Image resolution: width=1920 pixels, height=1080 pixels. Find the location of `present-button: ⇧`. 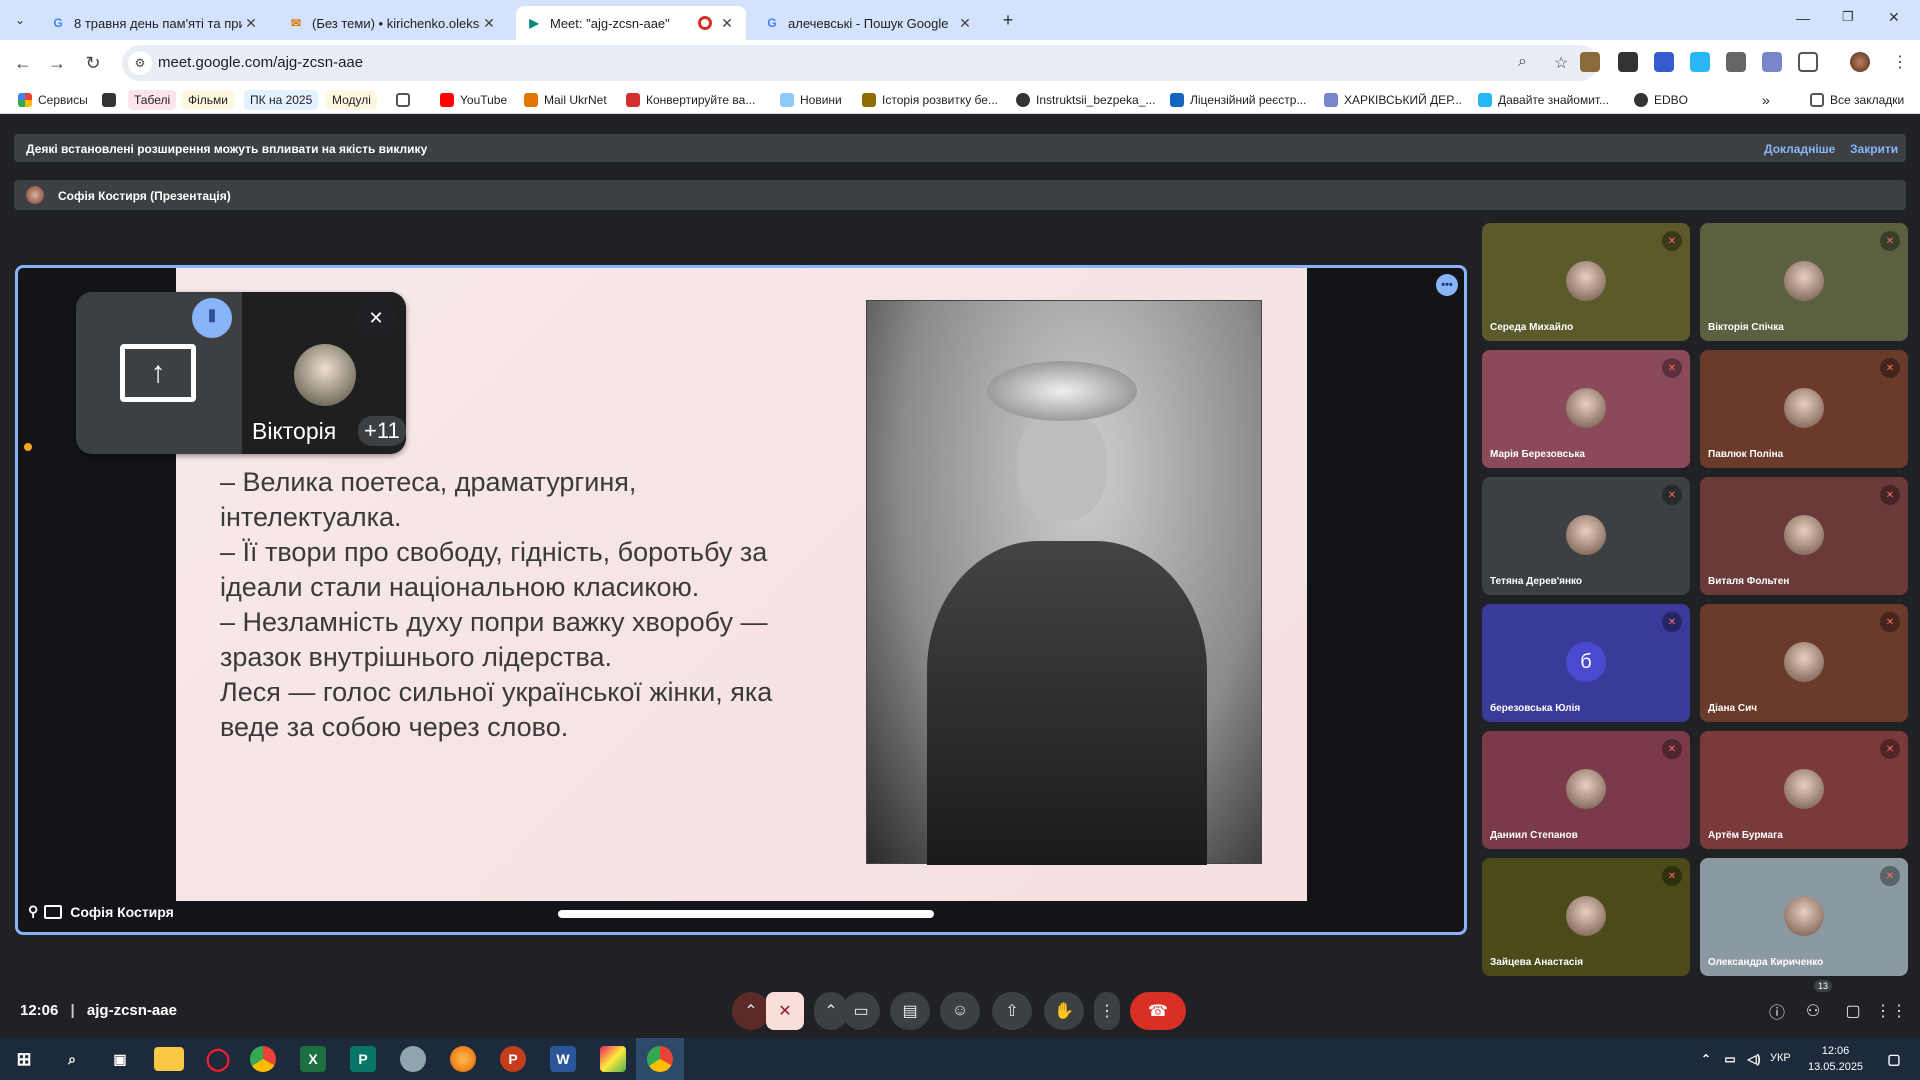

present-button: ⇧ is located at coordinates (1012, 1011).